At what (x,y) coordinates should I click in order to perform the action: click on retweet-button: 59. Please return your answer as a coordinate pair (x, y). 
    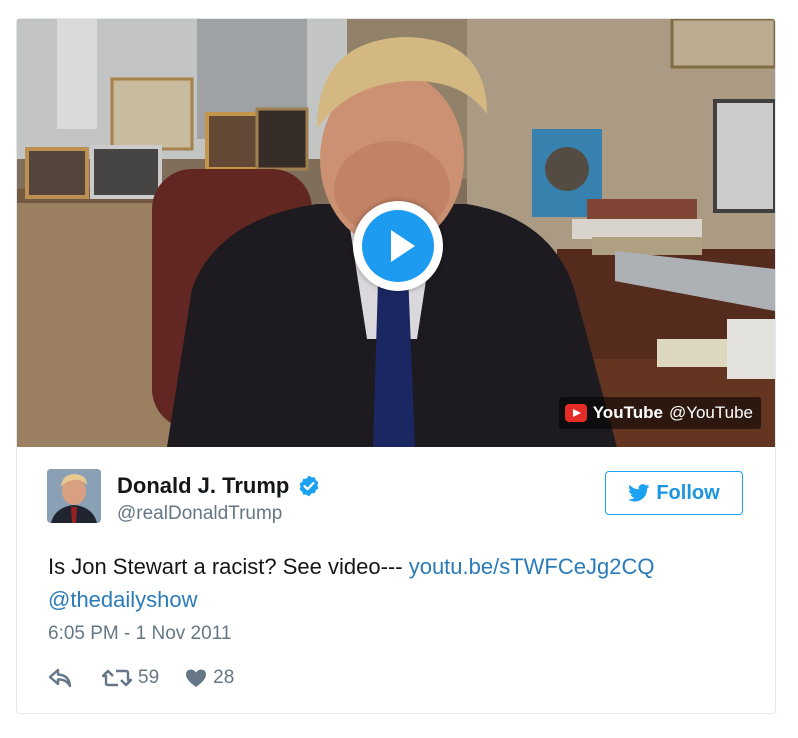
    Looking at the image, I should click on (130, 678).